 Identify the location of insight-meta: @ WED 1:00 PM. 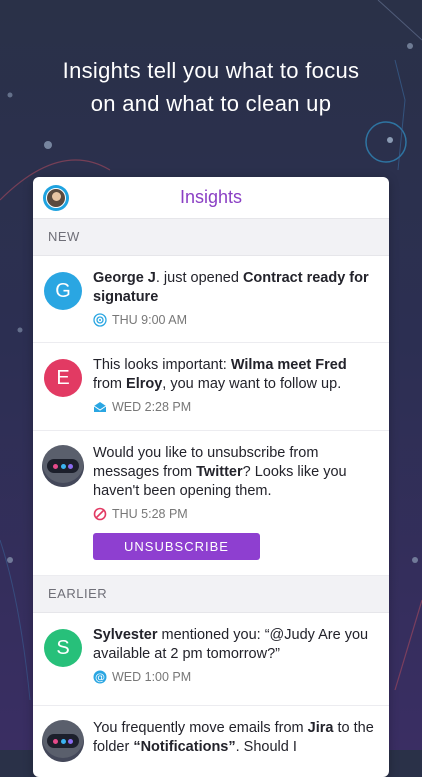
(234, 677).